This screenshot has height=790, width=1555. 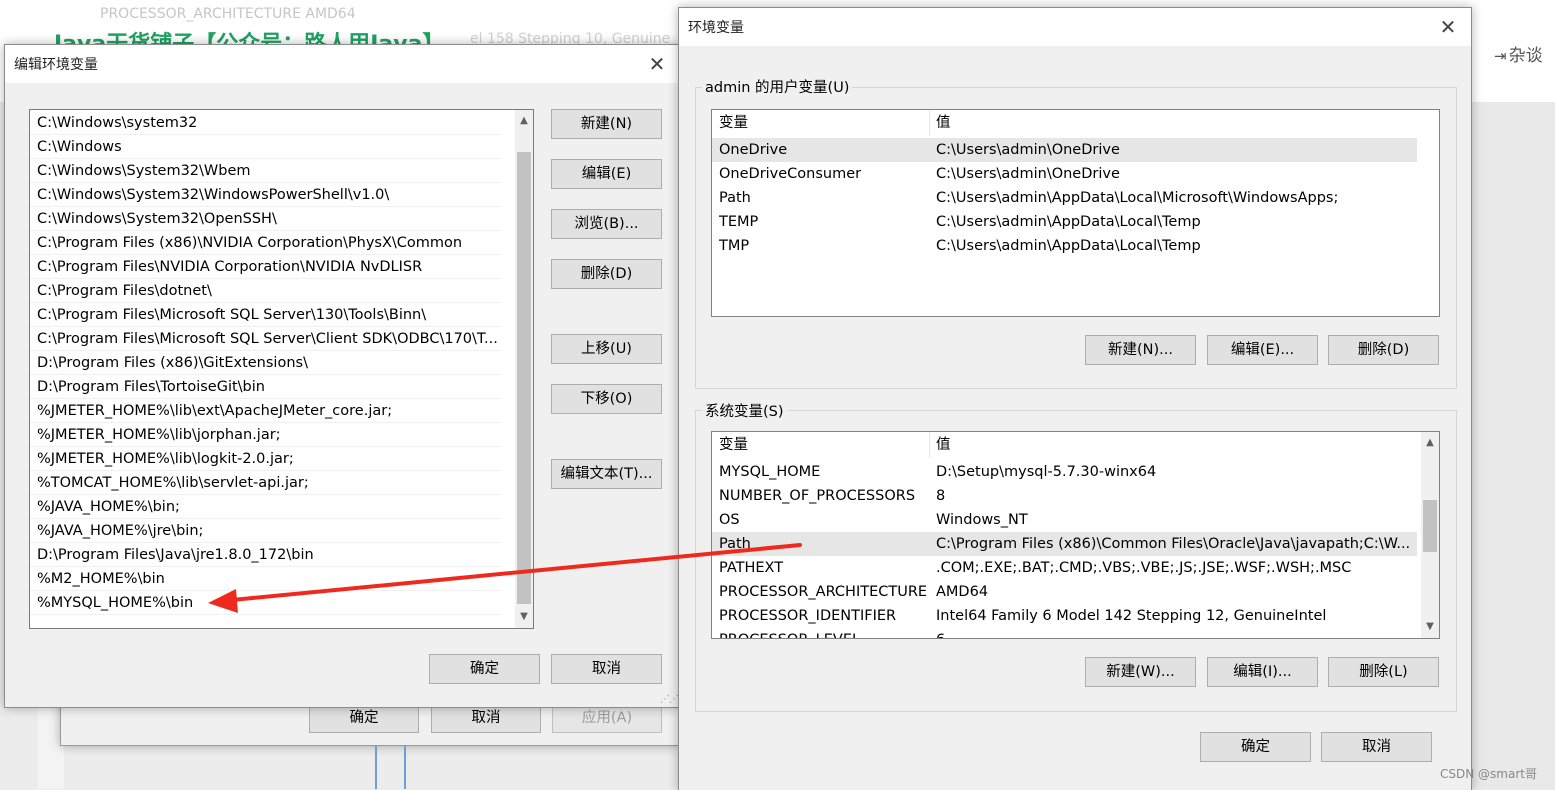 I want to click on variable-row: OneDrive C:\Users\admin\OneDrive, so click(x=1064, y=150).